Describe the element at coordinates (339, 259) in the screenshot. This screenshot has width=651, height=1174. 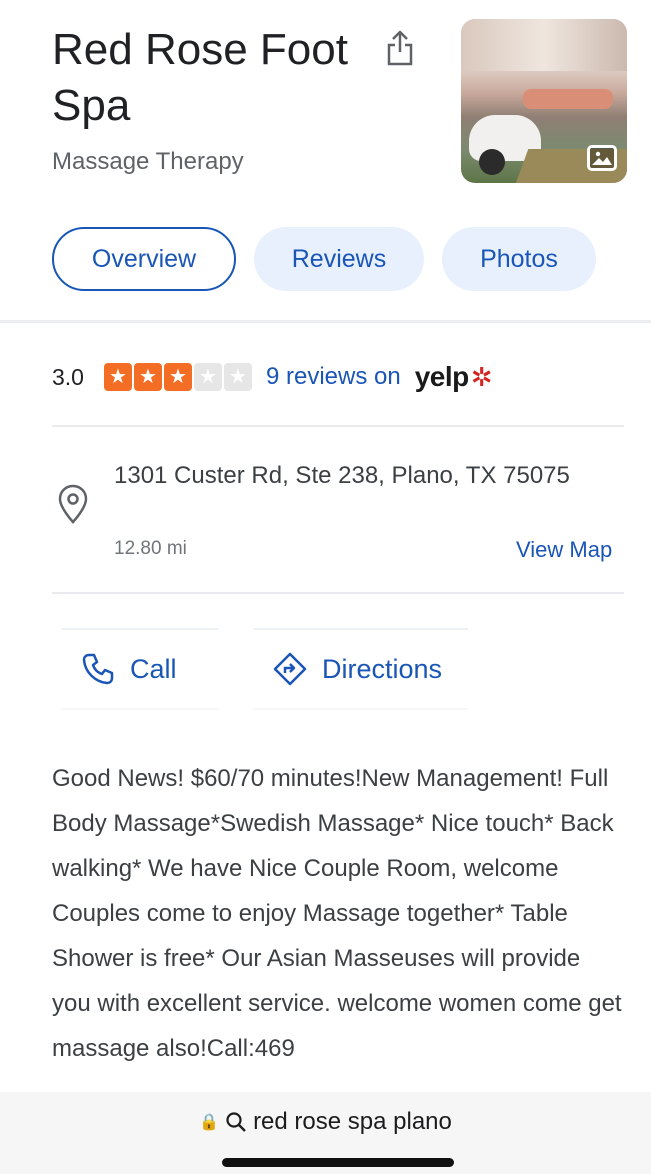
I see `tab-reviews: Reviews` at that location.